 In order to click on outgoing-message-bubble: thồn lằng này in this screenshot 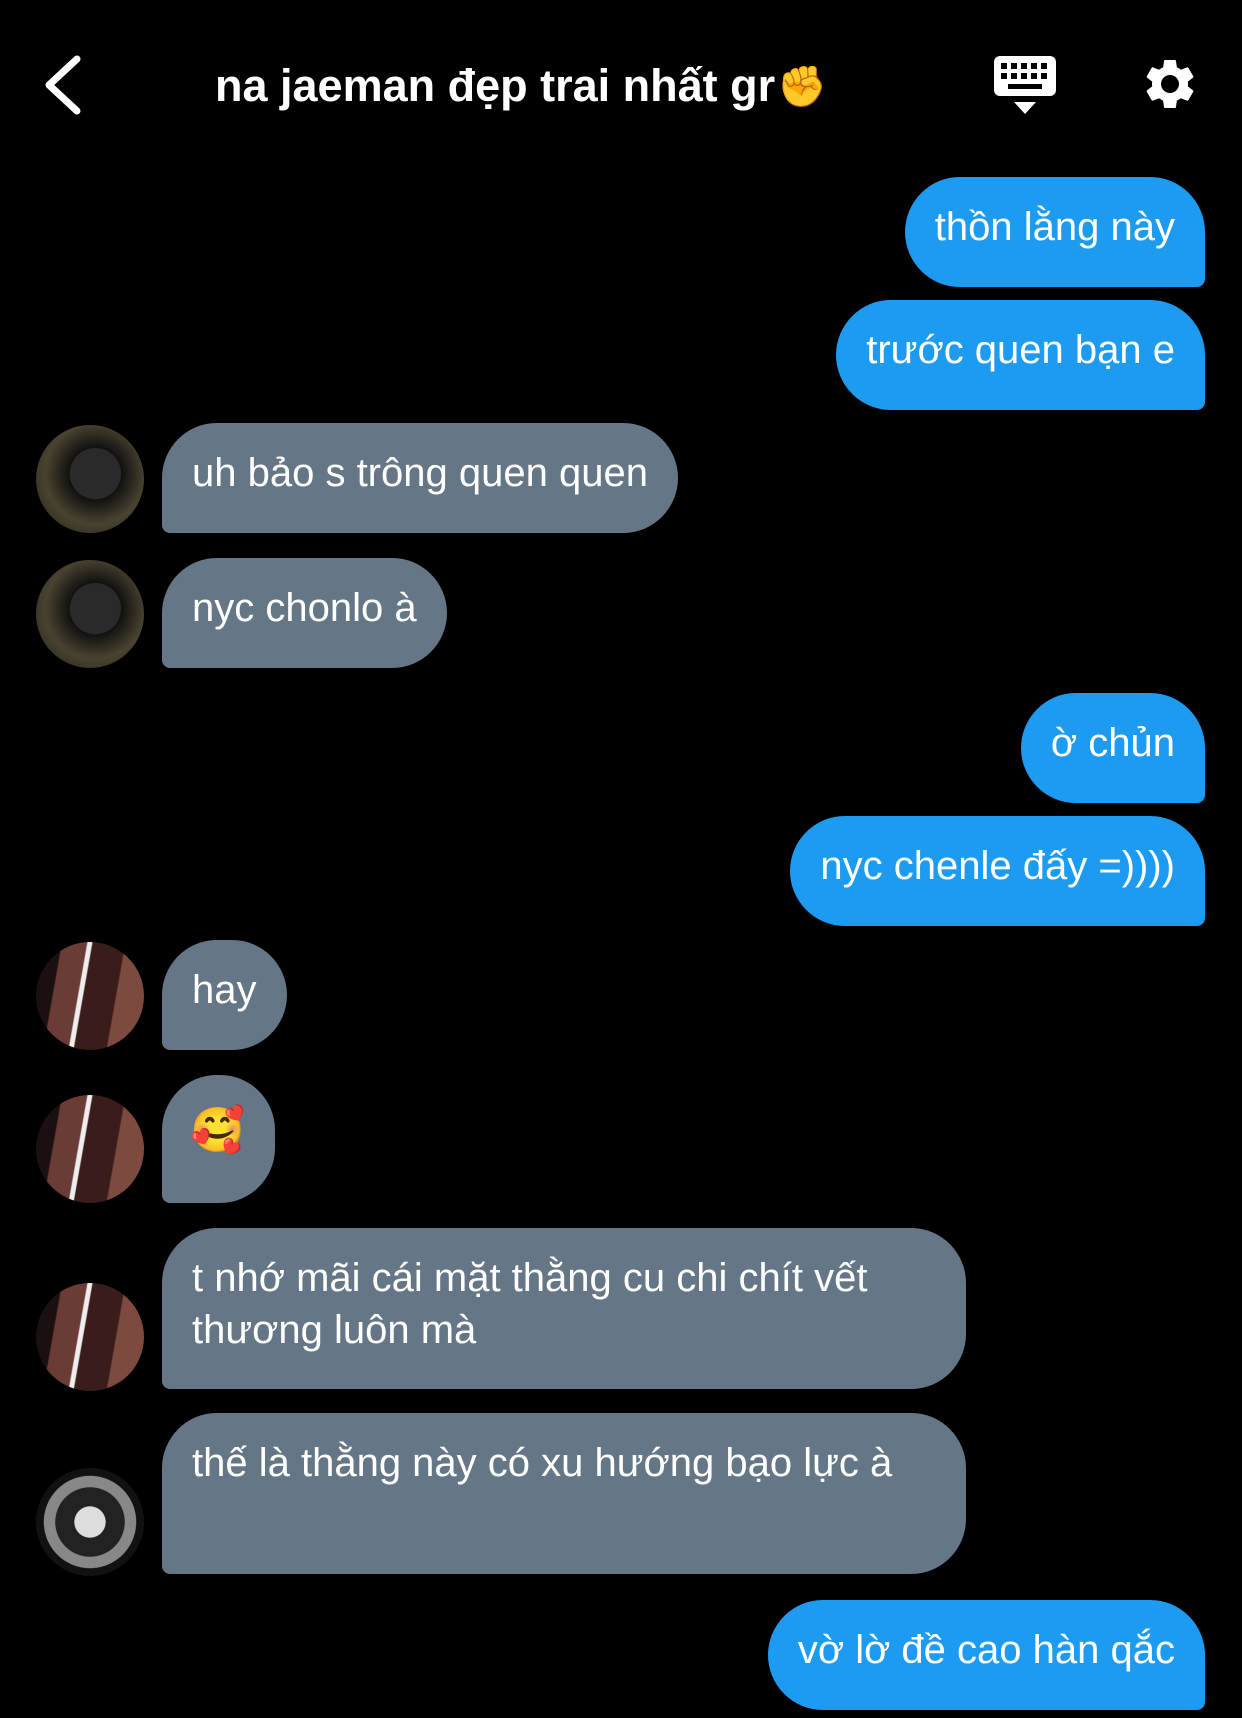, I will do `click(1054, 232)`.